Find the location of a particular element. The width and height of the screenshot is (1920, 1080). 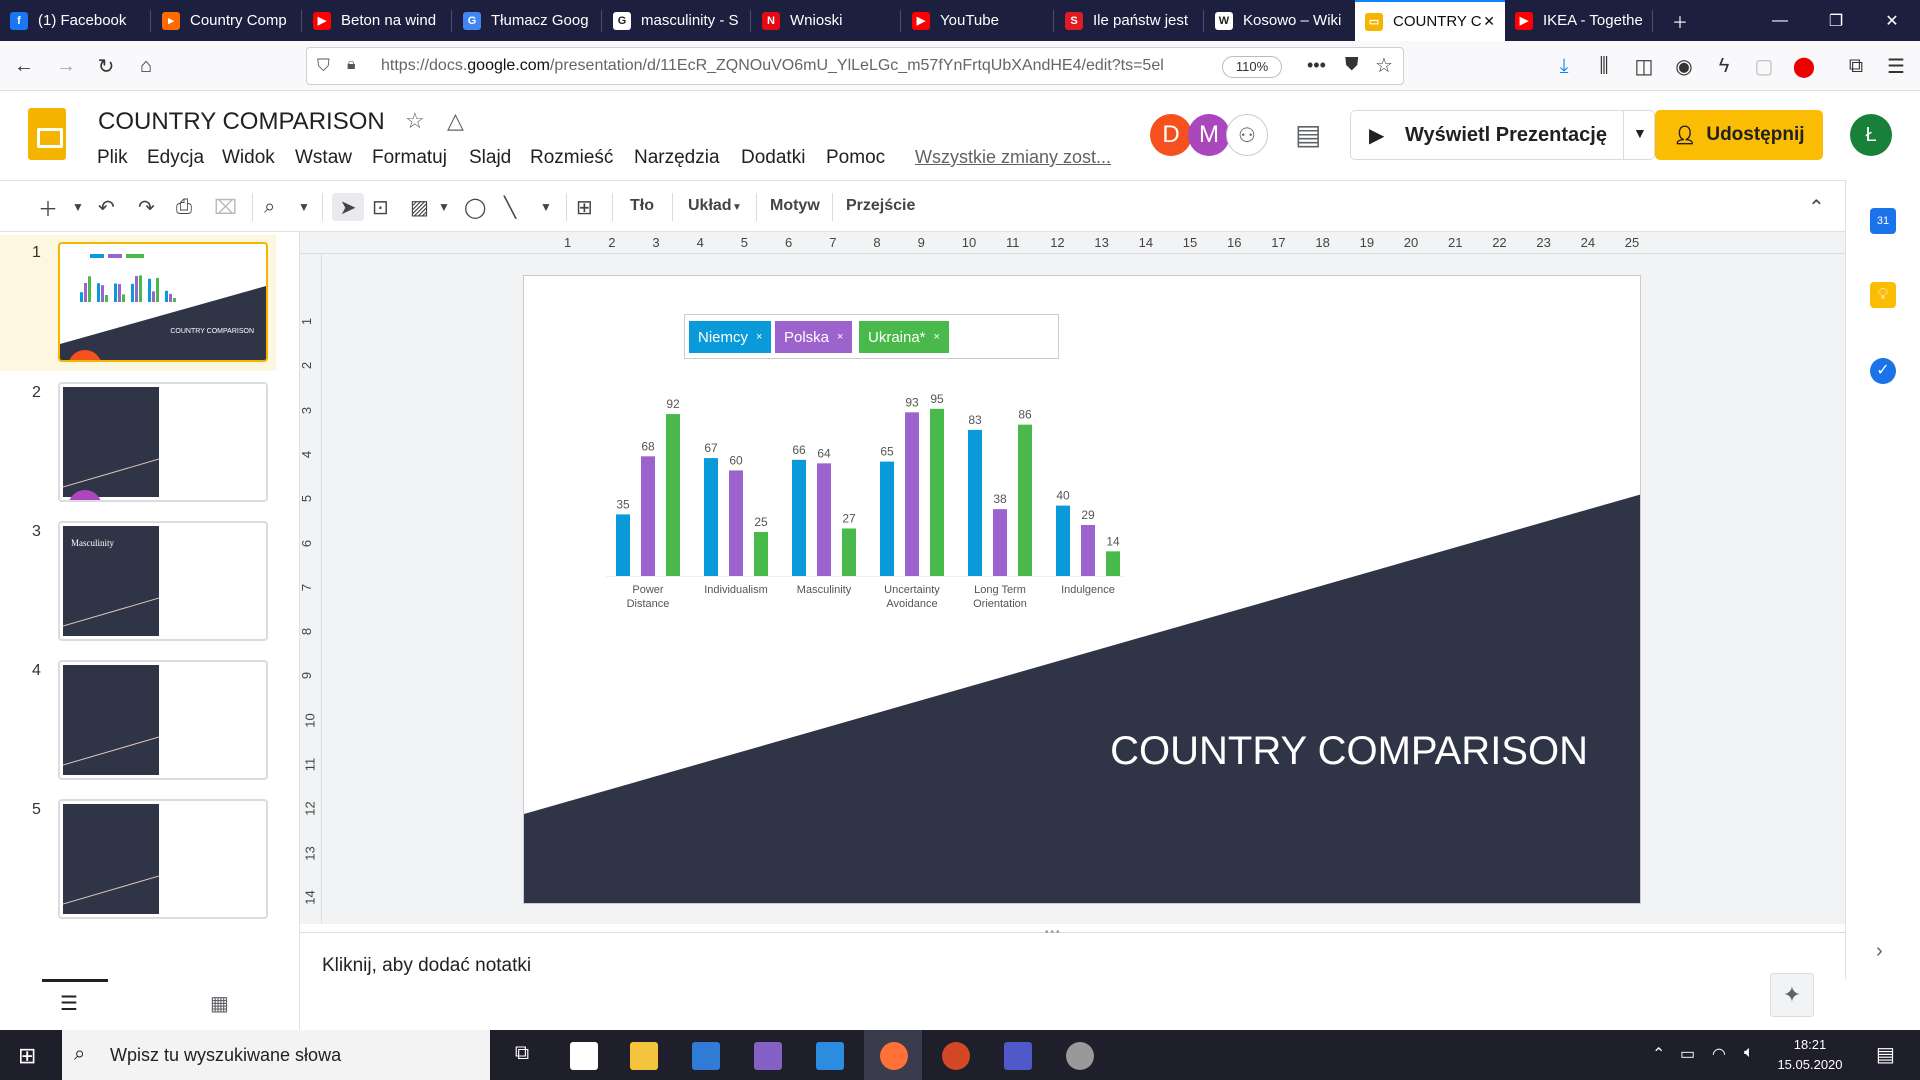

menu-narzędzia: Narzędzia is located at coordinates (677, 158).